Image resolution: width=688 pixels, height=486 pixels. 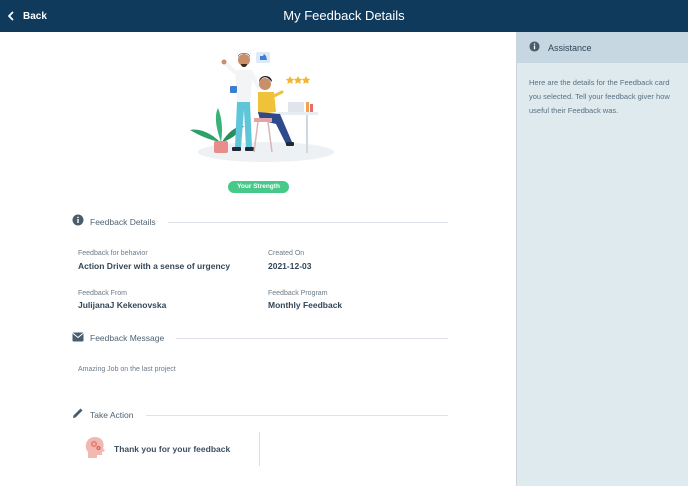 What do you see at coordinates (127, 338) in the screenshot?
I see `feedback-message-title: Feedback Message` at bounding box center [127, 338].